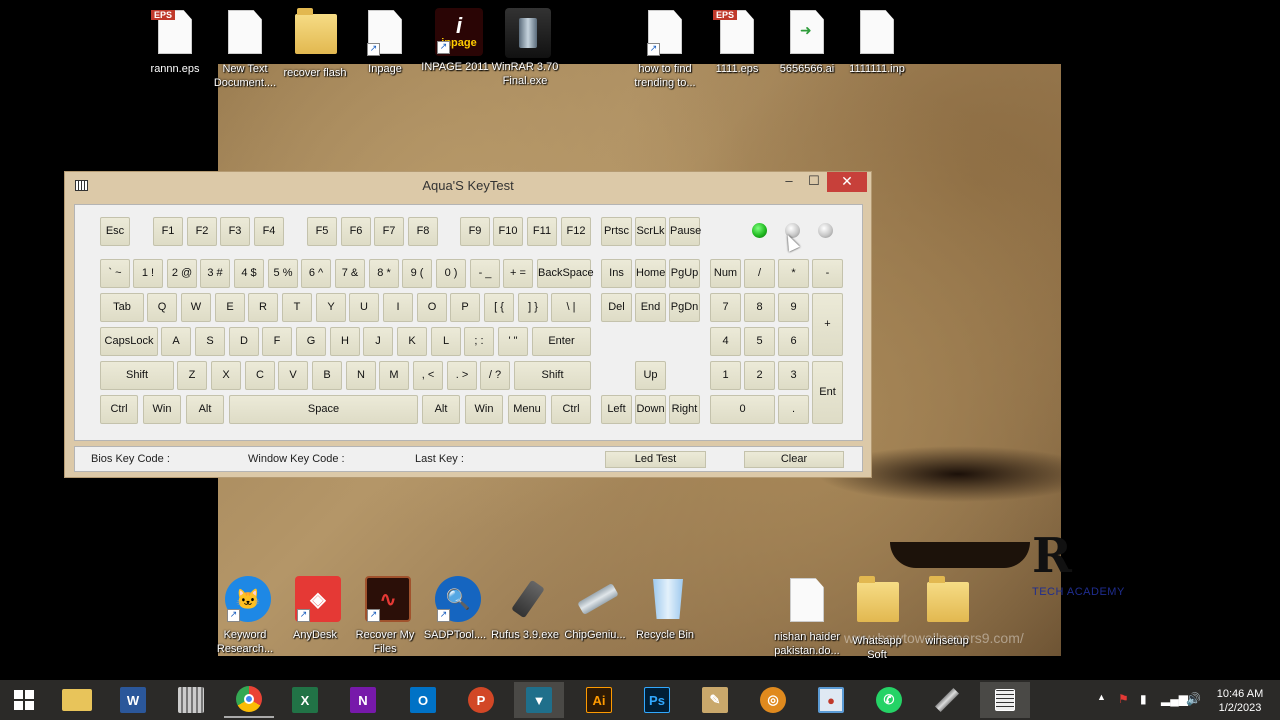  Describe the element at coordinates (423, 231) in the screenshot. I see `key-f8: F8` at that location.